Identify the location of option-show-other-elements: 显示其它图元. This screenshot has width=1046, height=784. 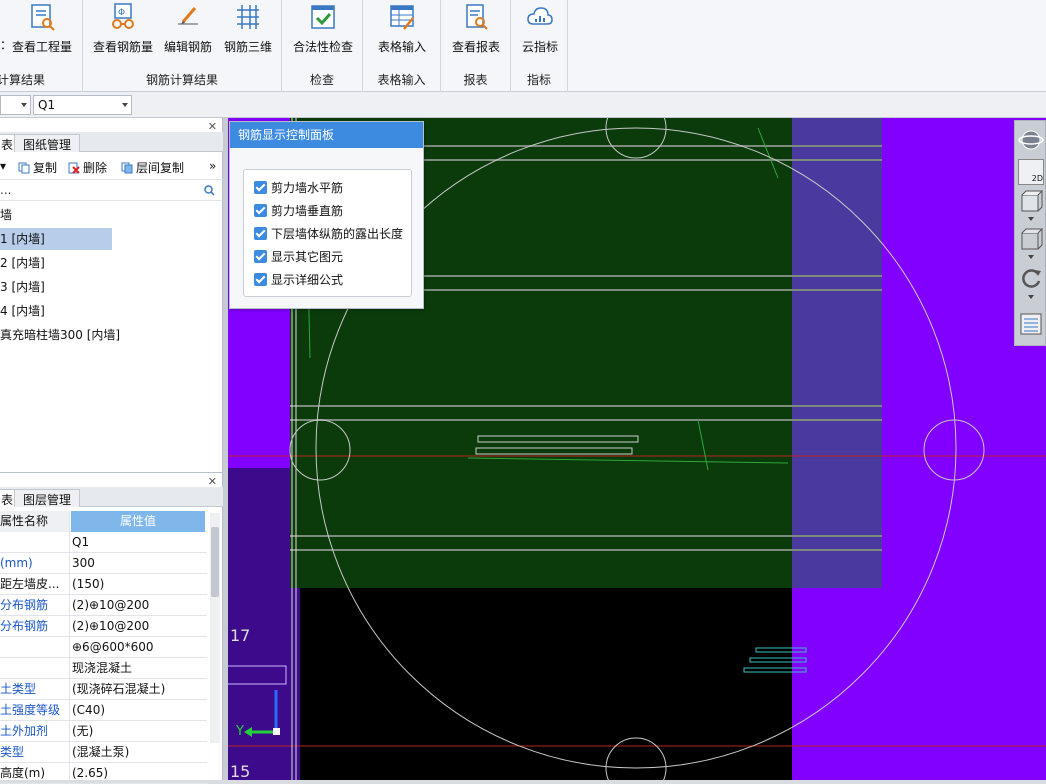
(298, 257).